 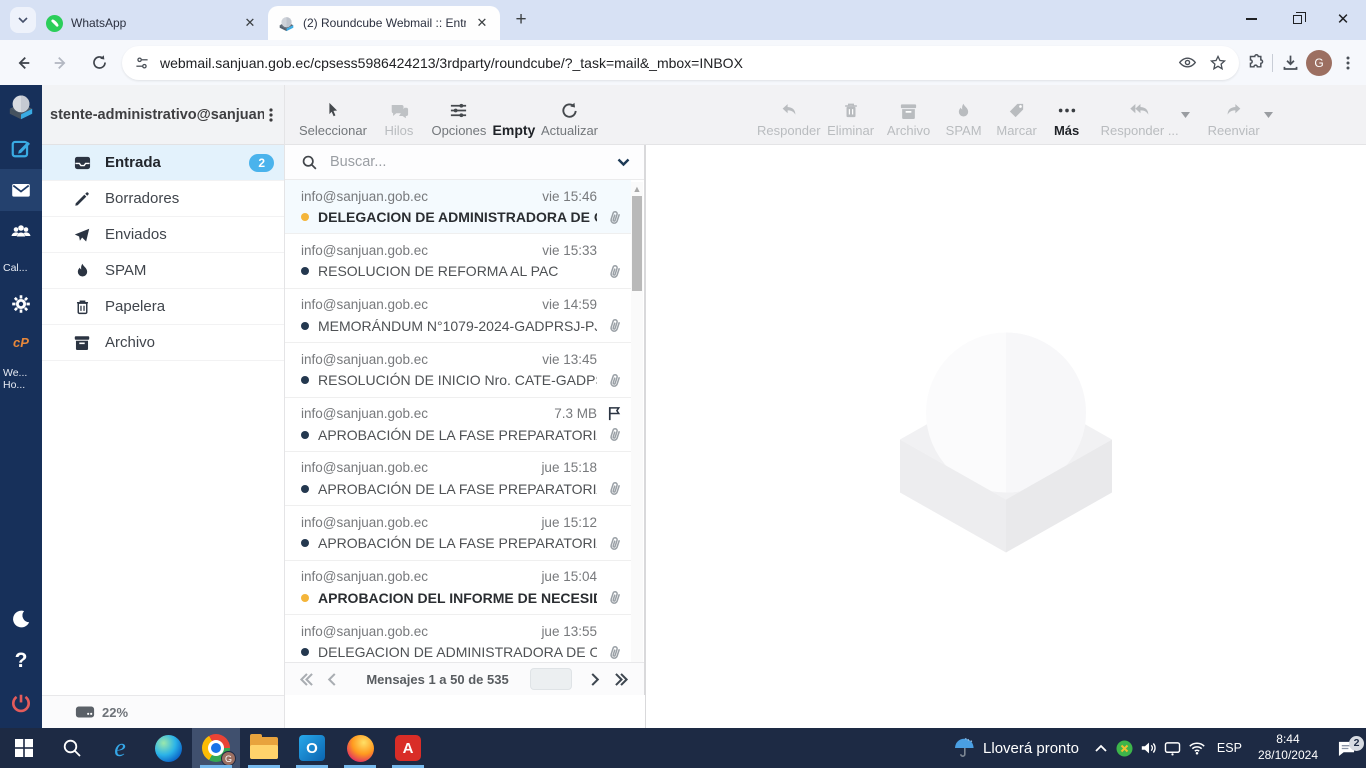 I want to click on reload-button, so click(x=99, y=63).